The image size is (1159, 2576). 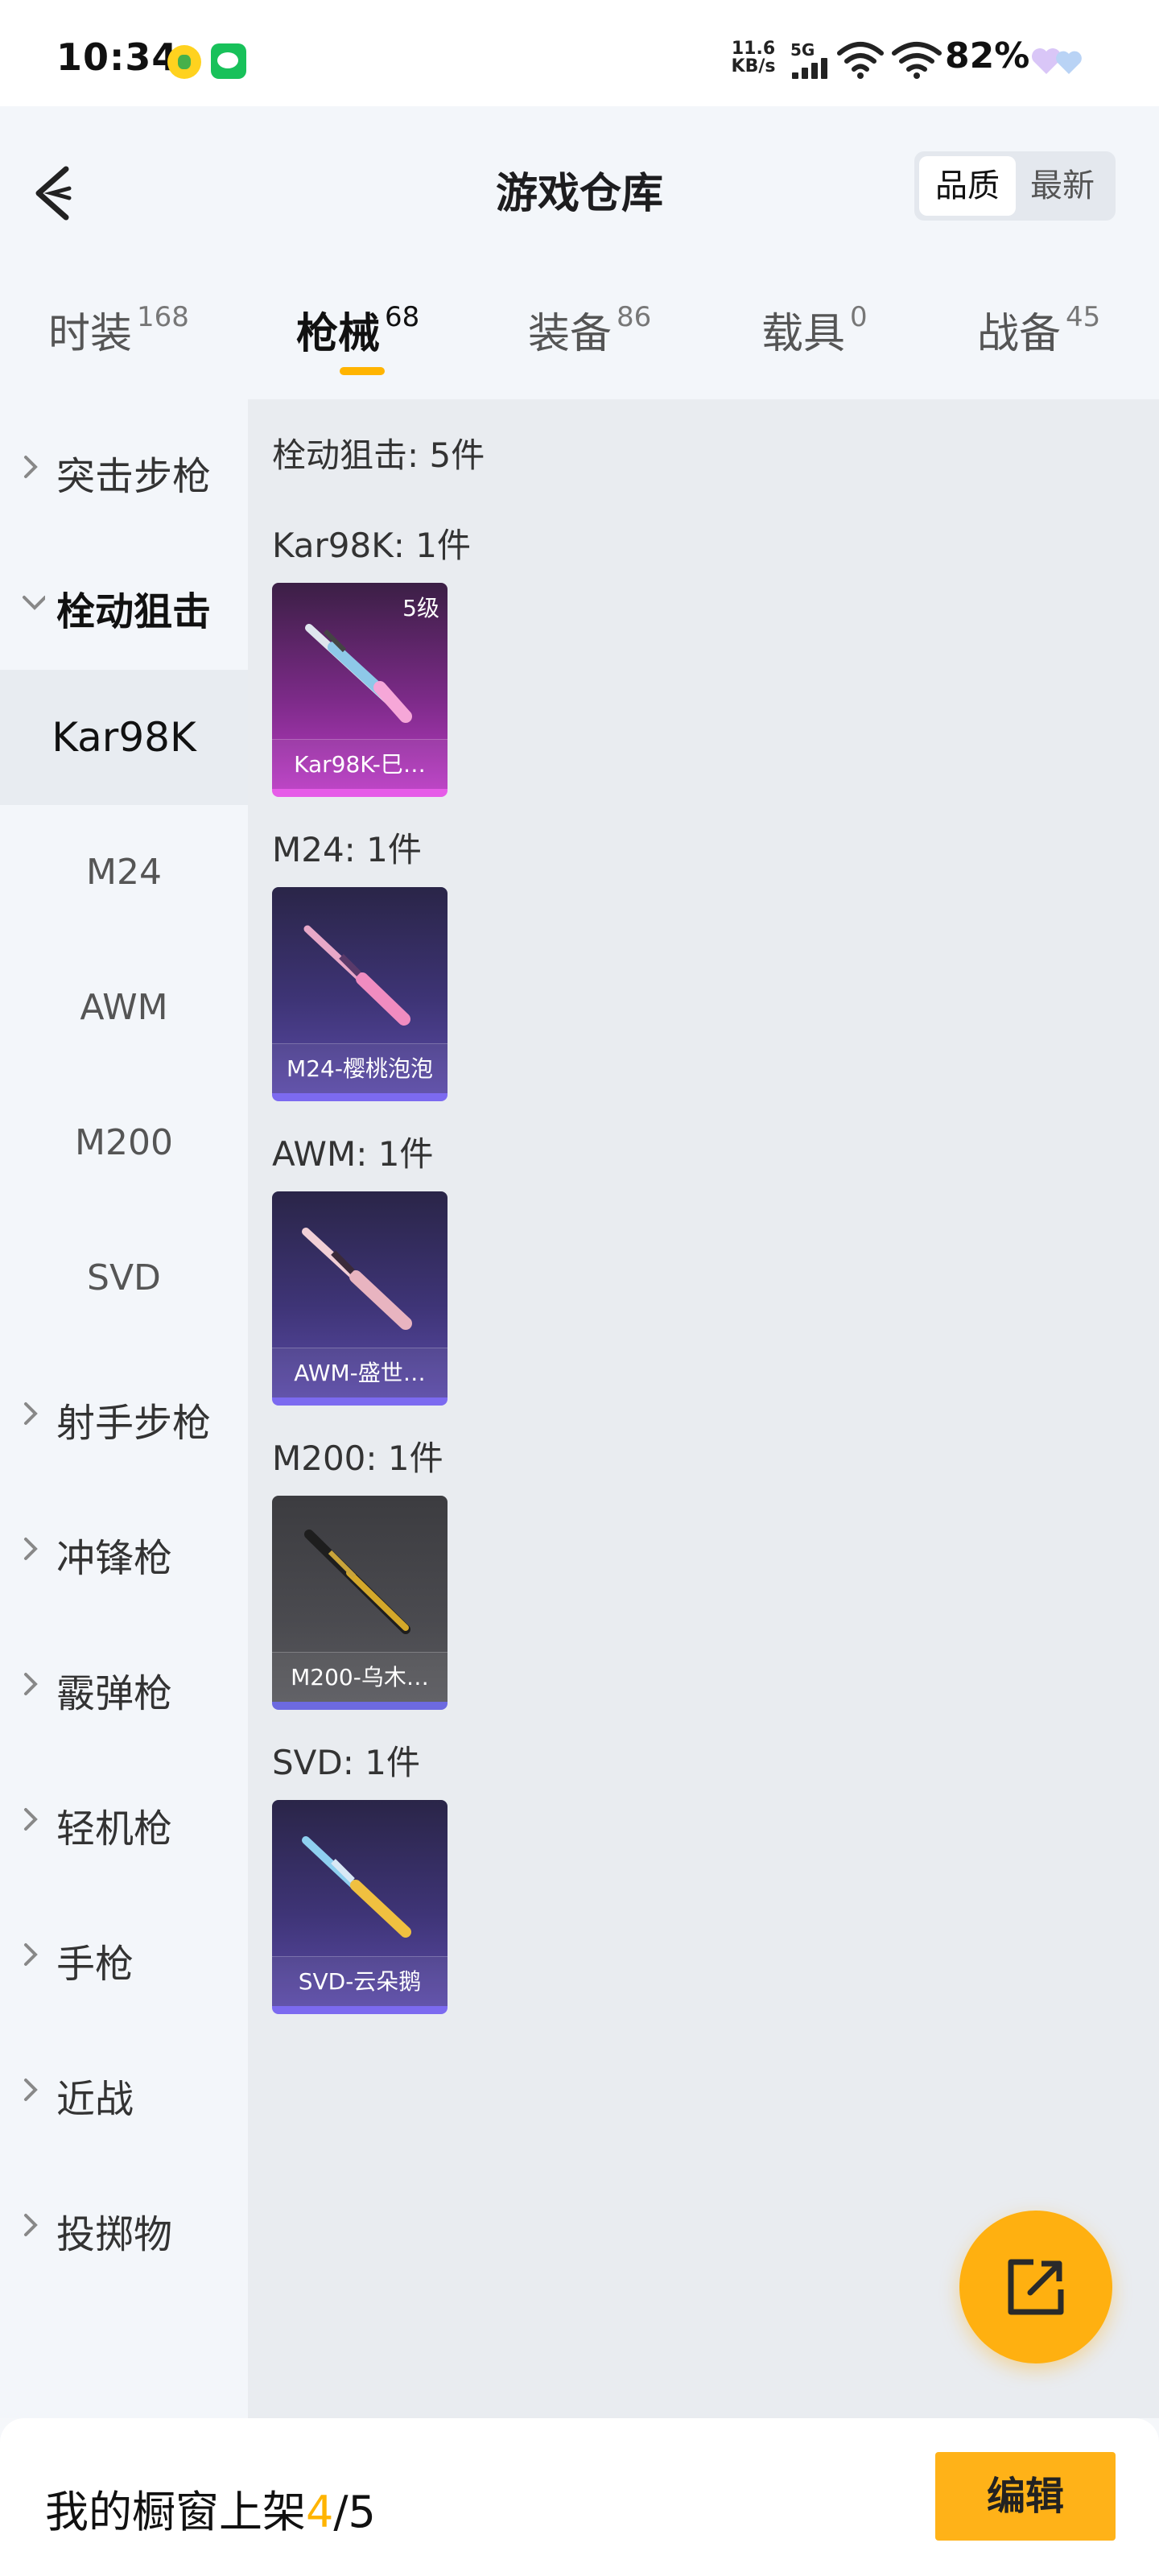 I want to click on sidebar-sub-m24: M24, so click(x=124, y=872).